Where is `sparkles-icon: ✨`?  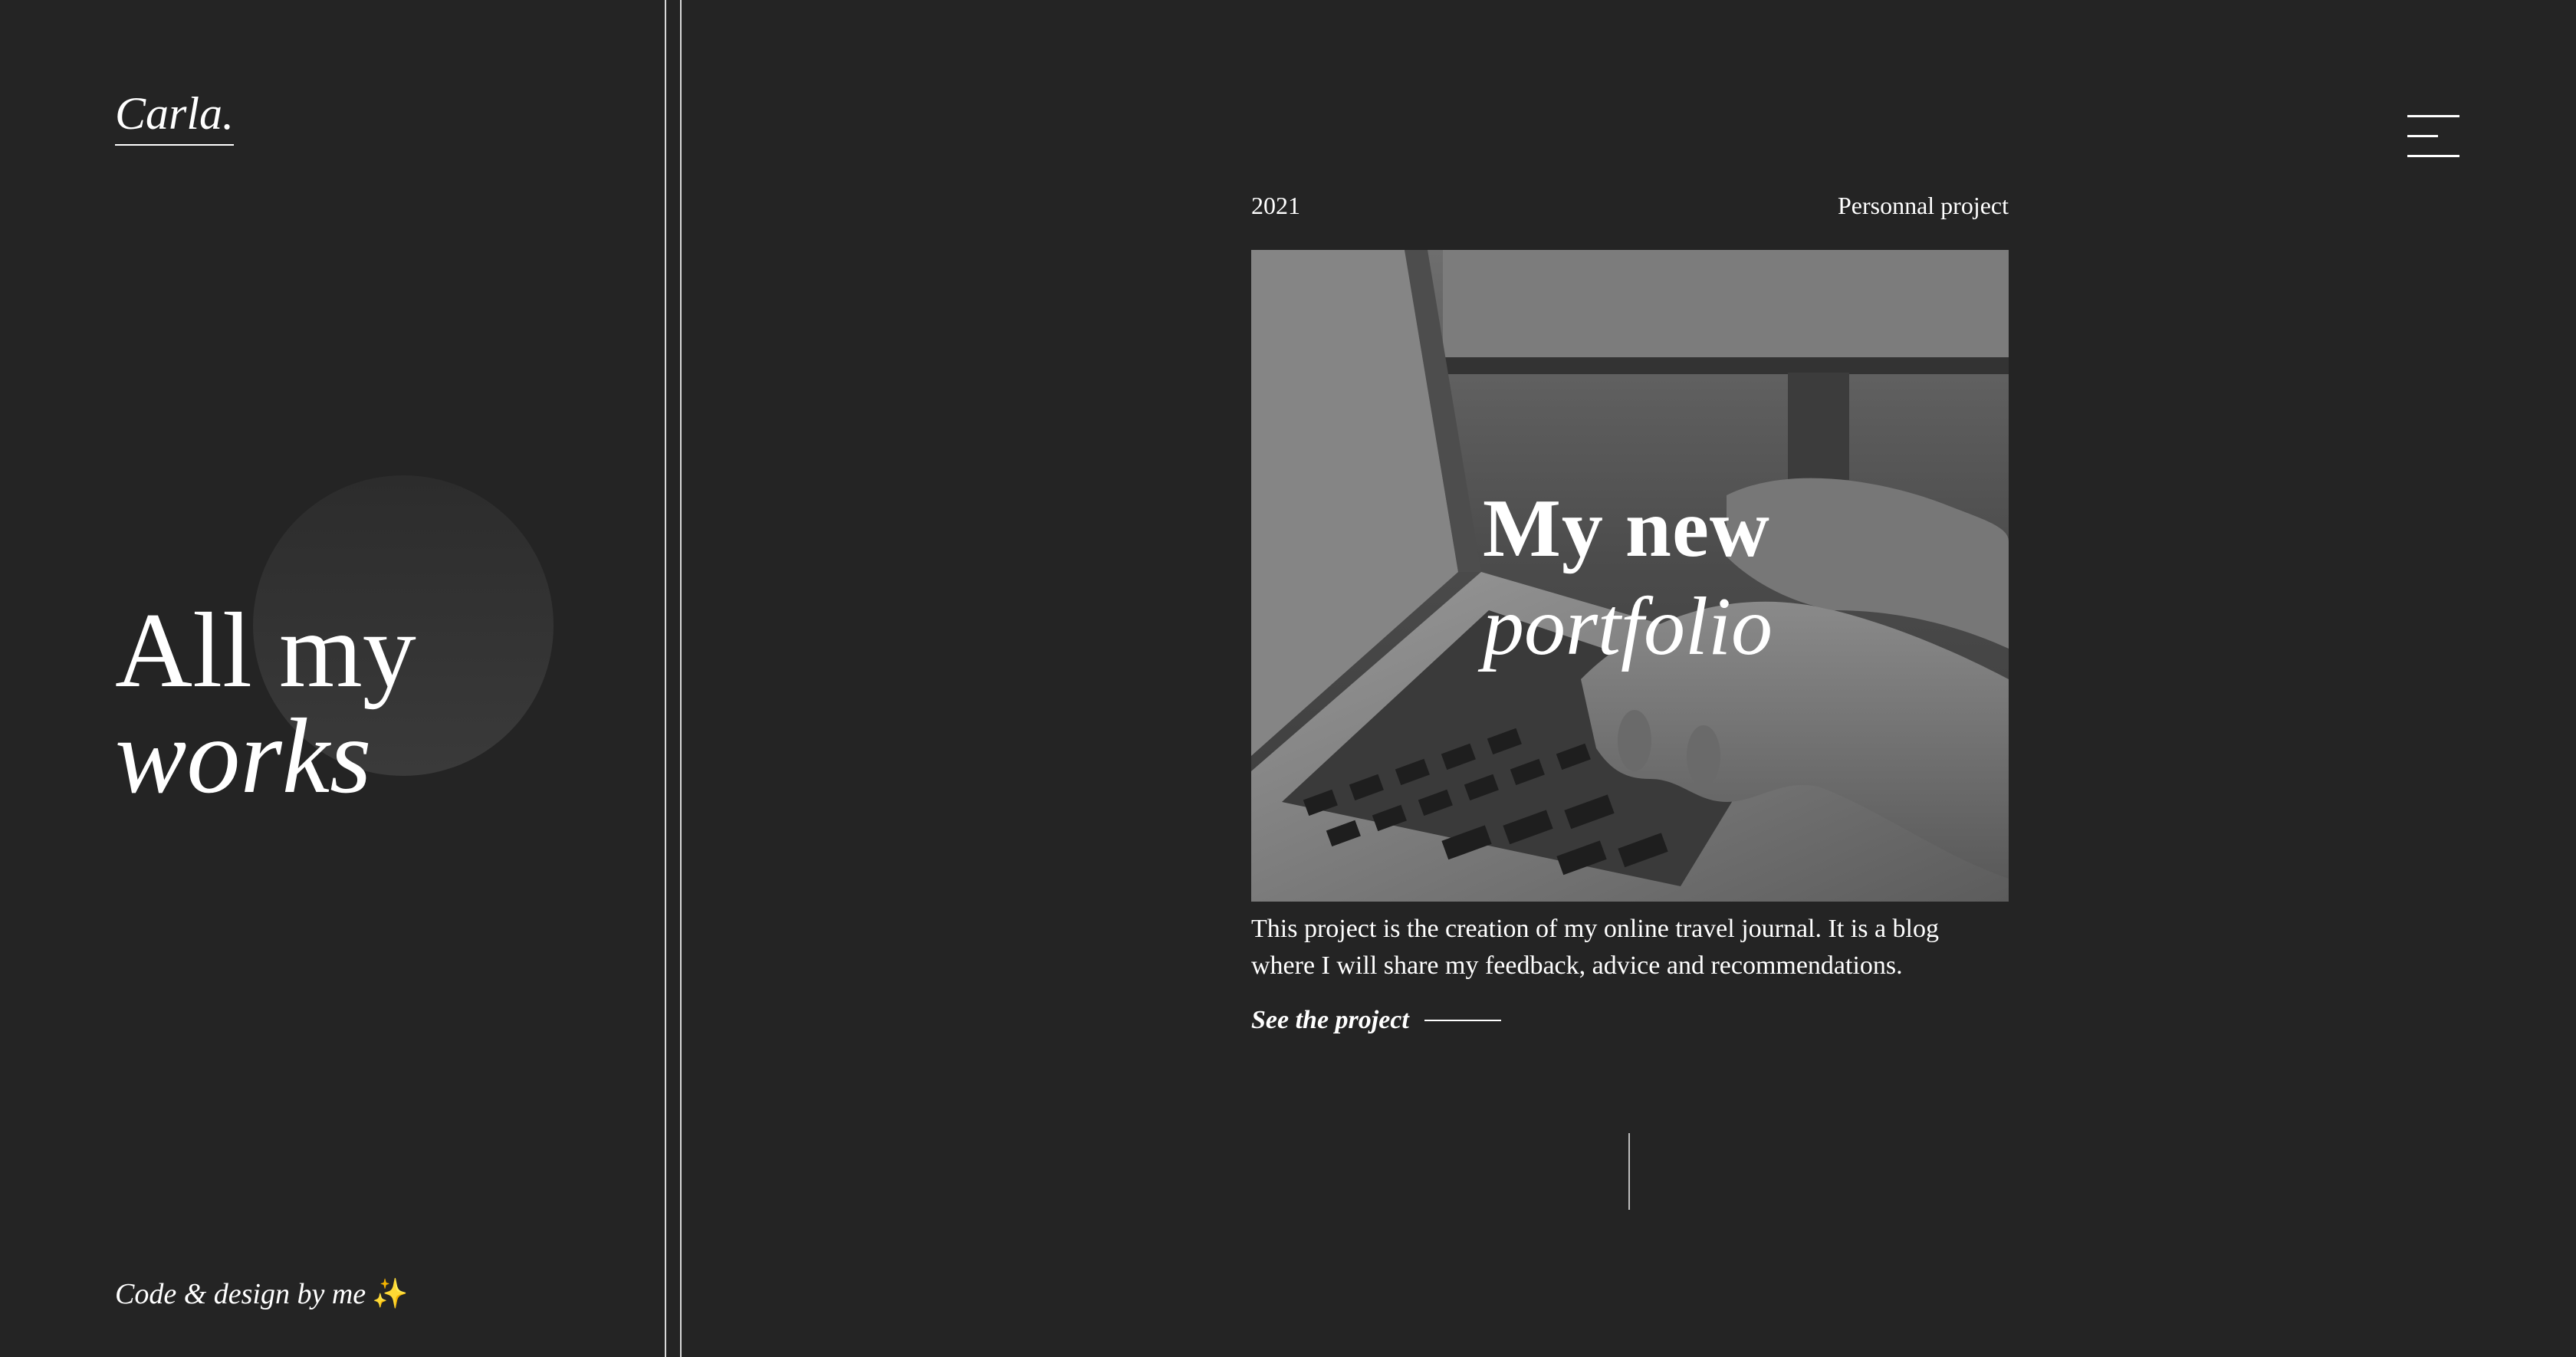 sparkles-icon: ✨ is located at coordinates (390, 1294).